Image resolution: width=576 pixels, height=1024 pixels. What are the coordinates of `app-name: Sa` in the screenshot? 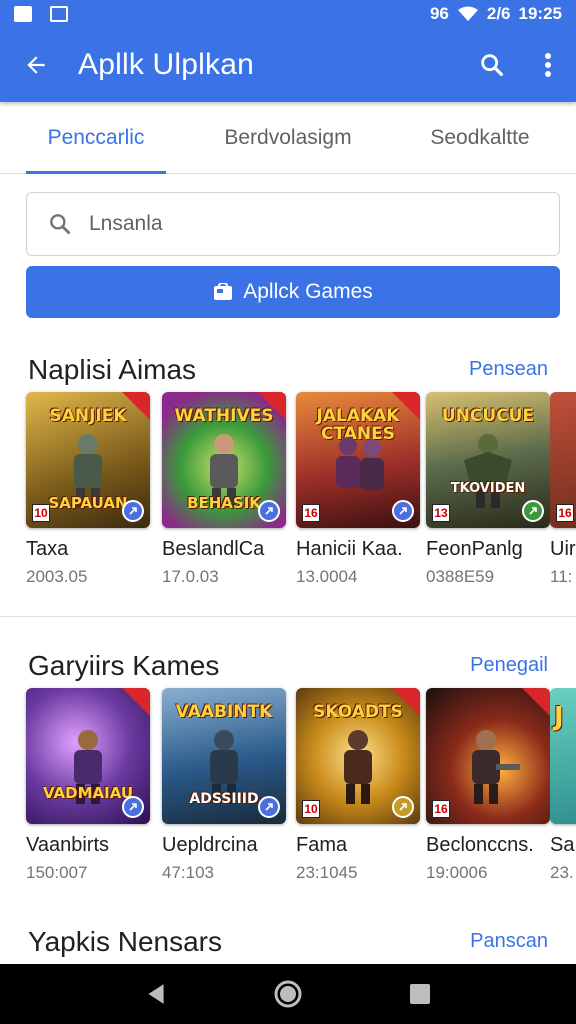 It's located at (562, 845).